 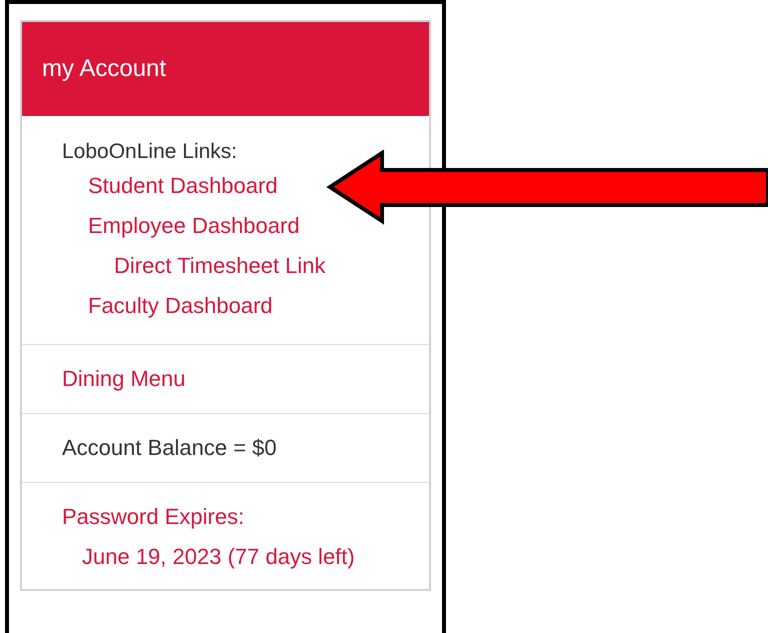 What do you see at coordinates (150, 152) in the screenshot?
I see `links-heading: LoboOnLine Links:` at bounding box center [150, 152].